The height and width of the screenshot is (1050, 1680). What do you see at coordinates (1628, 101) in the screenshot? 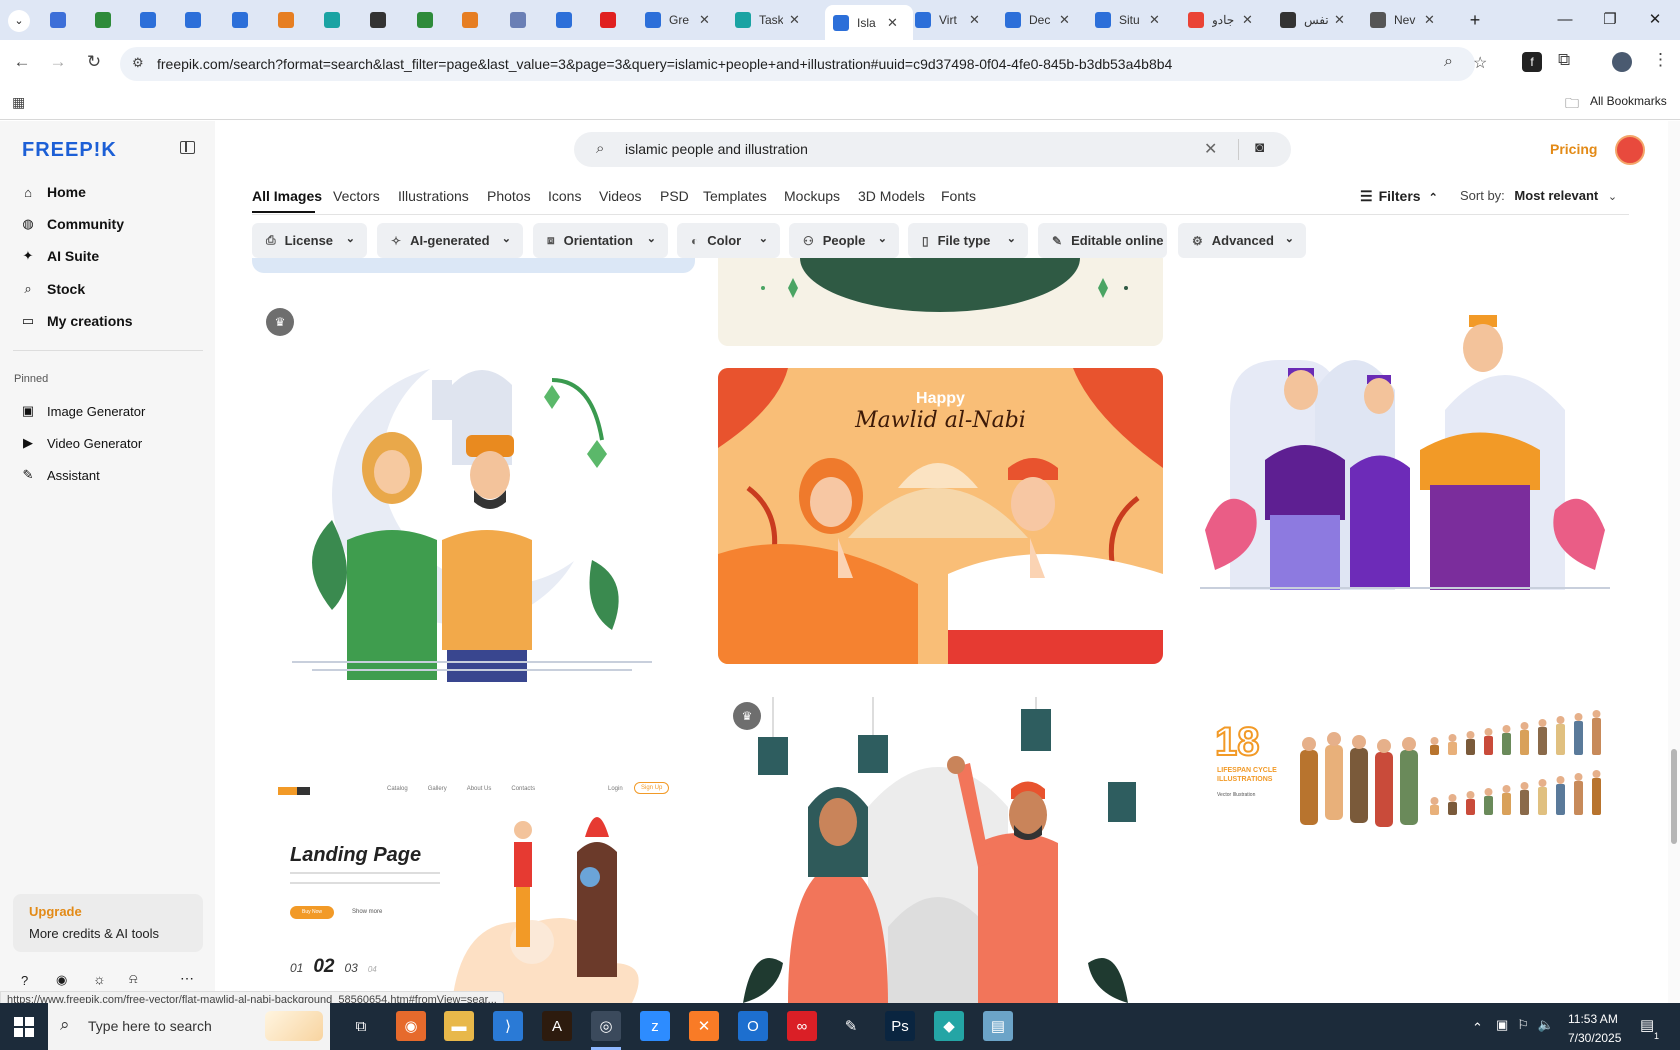
I see `all-bookmarks-link: All Bookmarks` at bounding box center [1628, 101].